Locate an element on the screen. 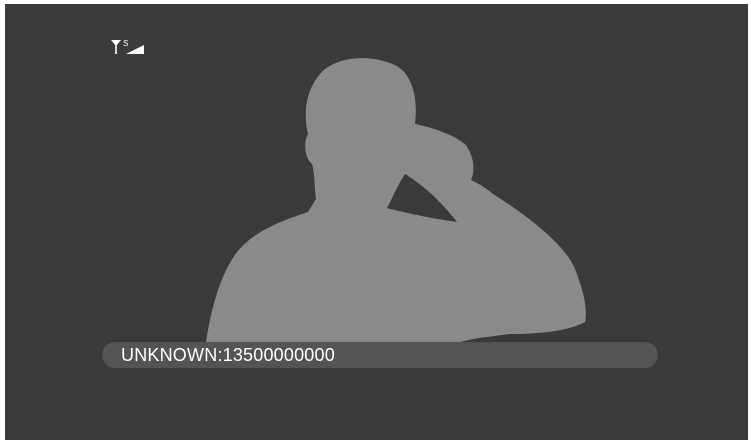 Image resolution: width=751 pixels, height=443 pixels. caller-number: 13500000000 is located at coordinates (278, 354).